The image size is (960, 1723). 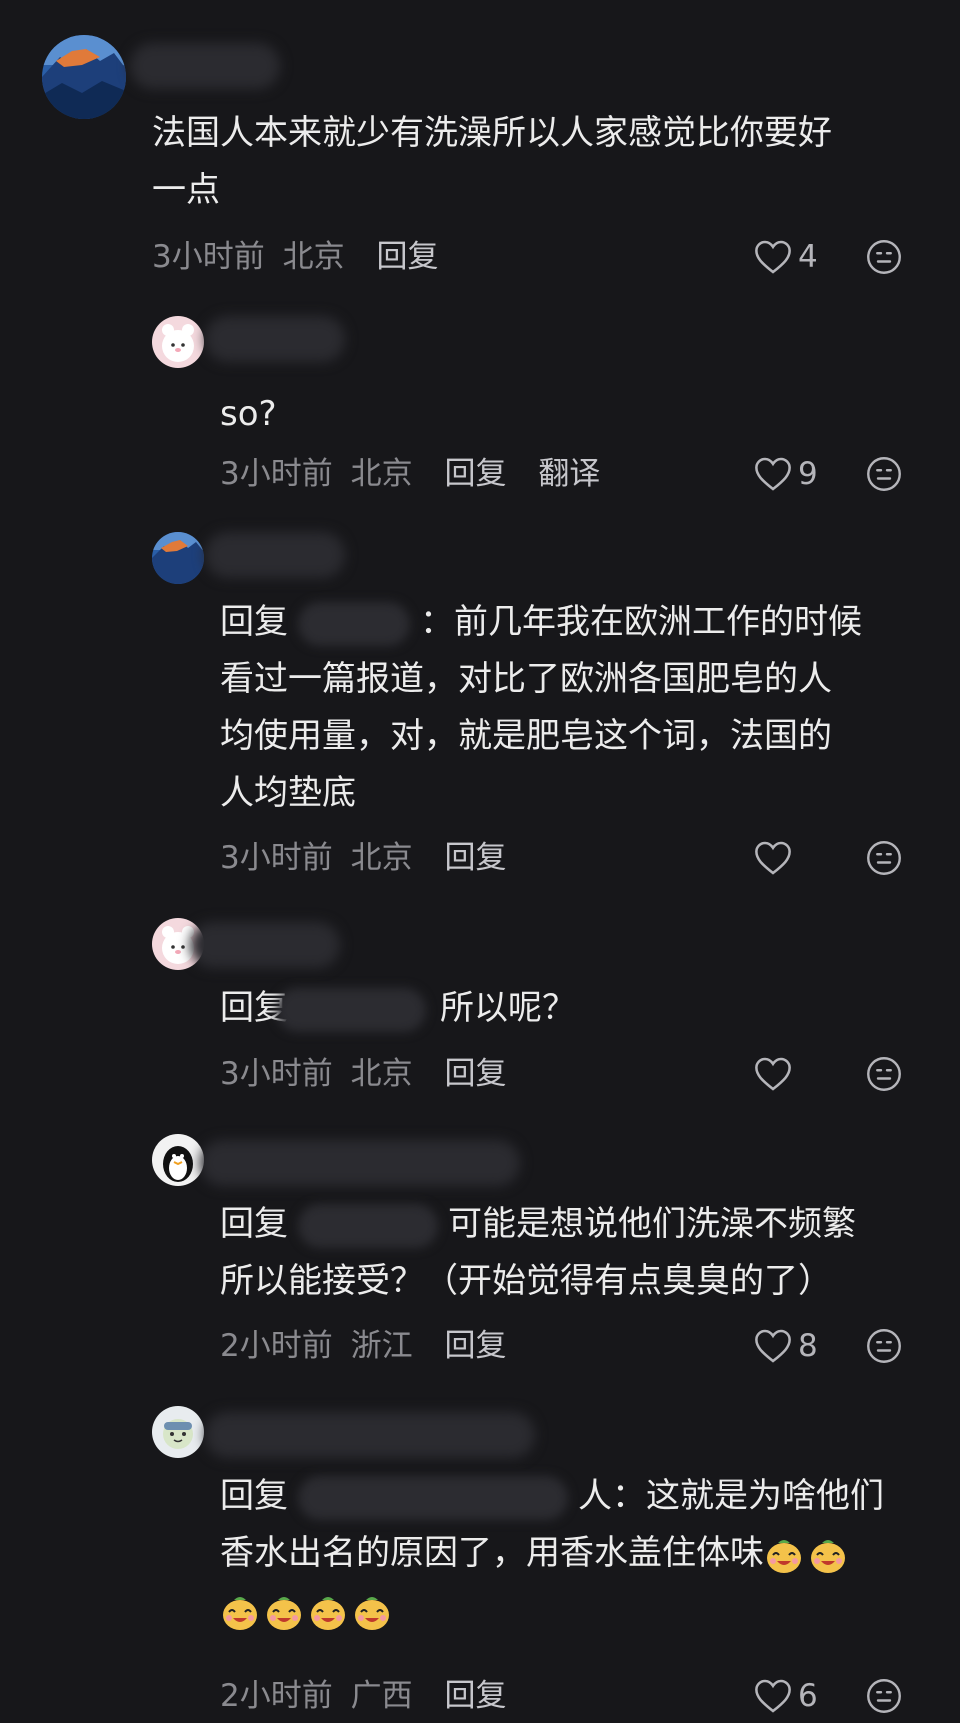 I want to click on comment-text: 回复 人：这就是为啥他们 香水出名的原因了，用香水盖住体味, so click(x=580, y=1553).